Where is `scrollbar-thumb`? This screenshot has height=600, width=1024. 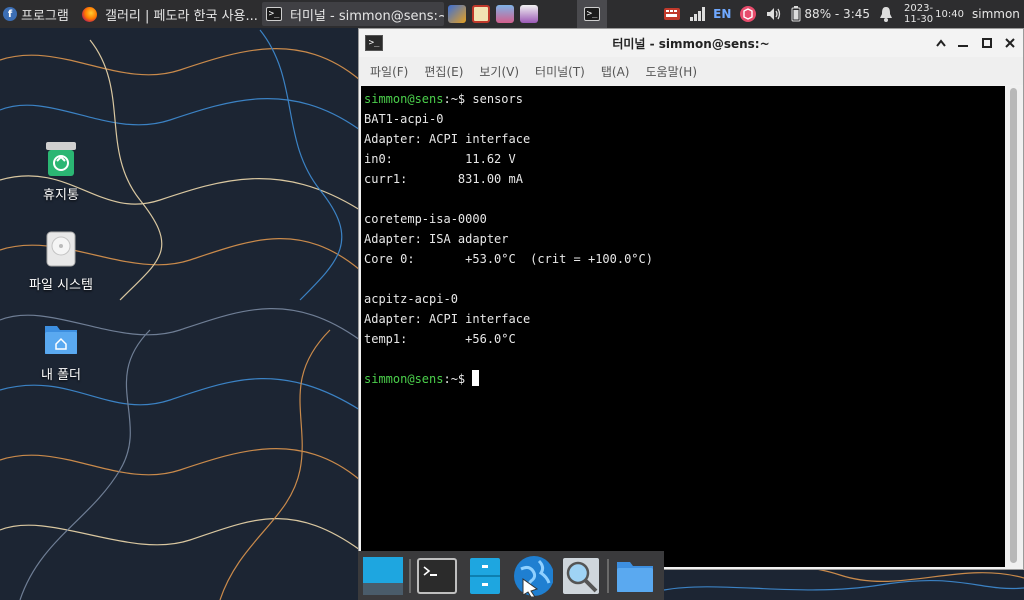 scrollbar-thumb is located at coordinates (1013, 325).